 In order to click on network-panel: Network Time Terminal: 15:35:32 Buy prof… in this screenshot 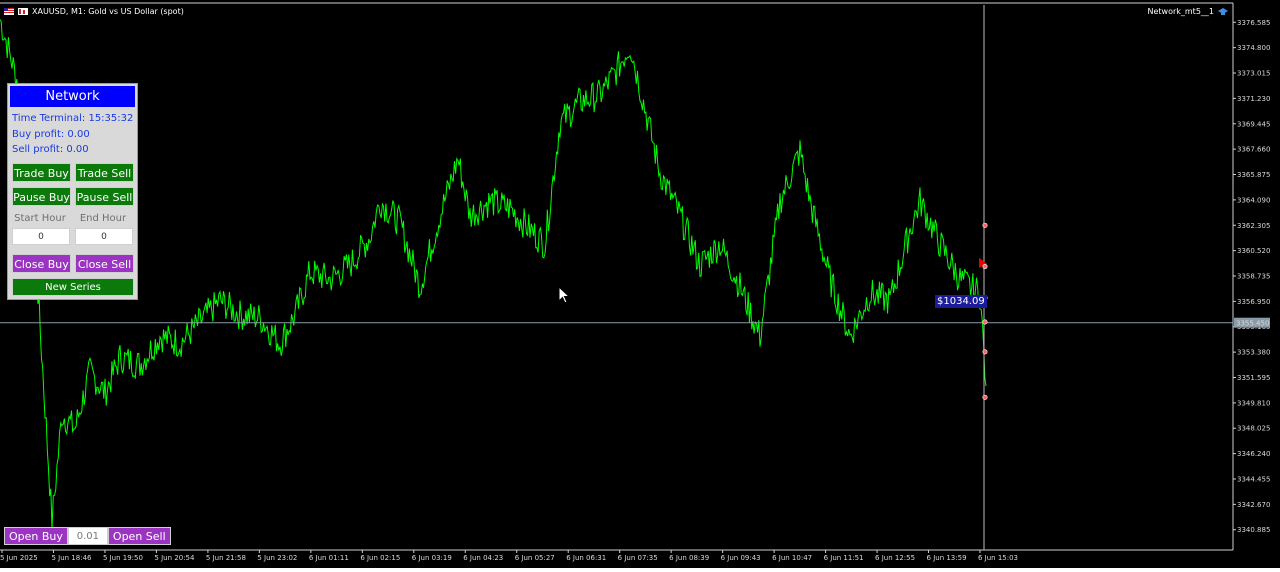, I will do `click(72, 191)`.